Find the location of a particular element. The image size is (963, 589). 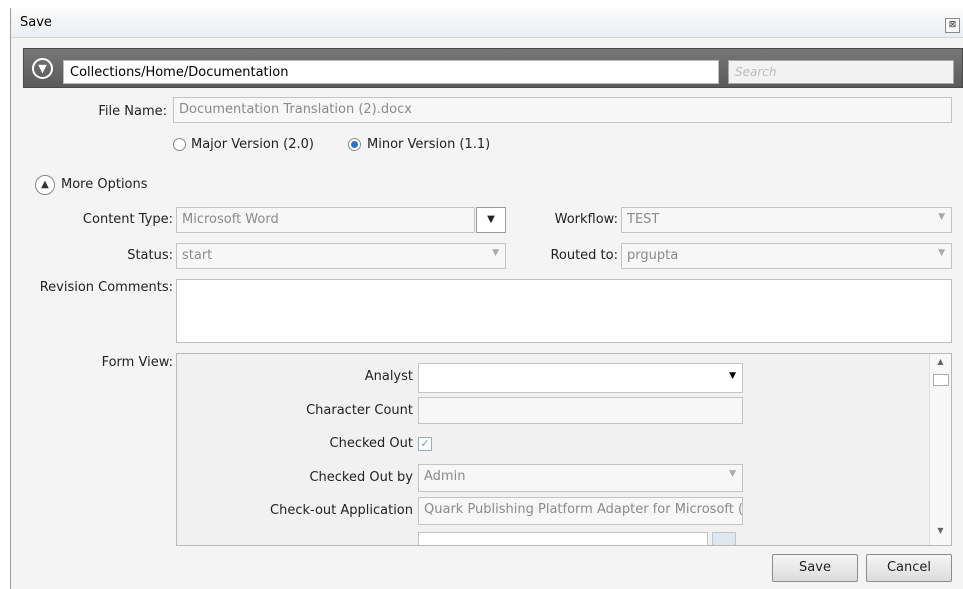

status-value: start is located at coordinates (197, 255).